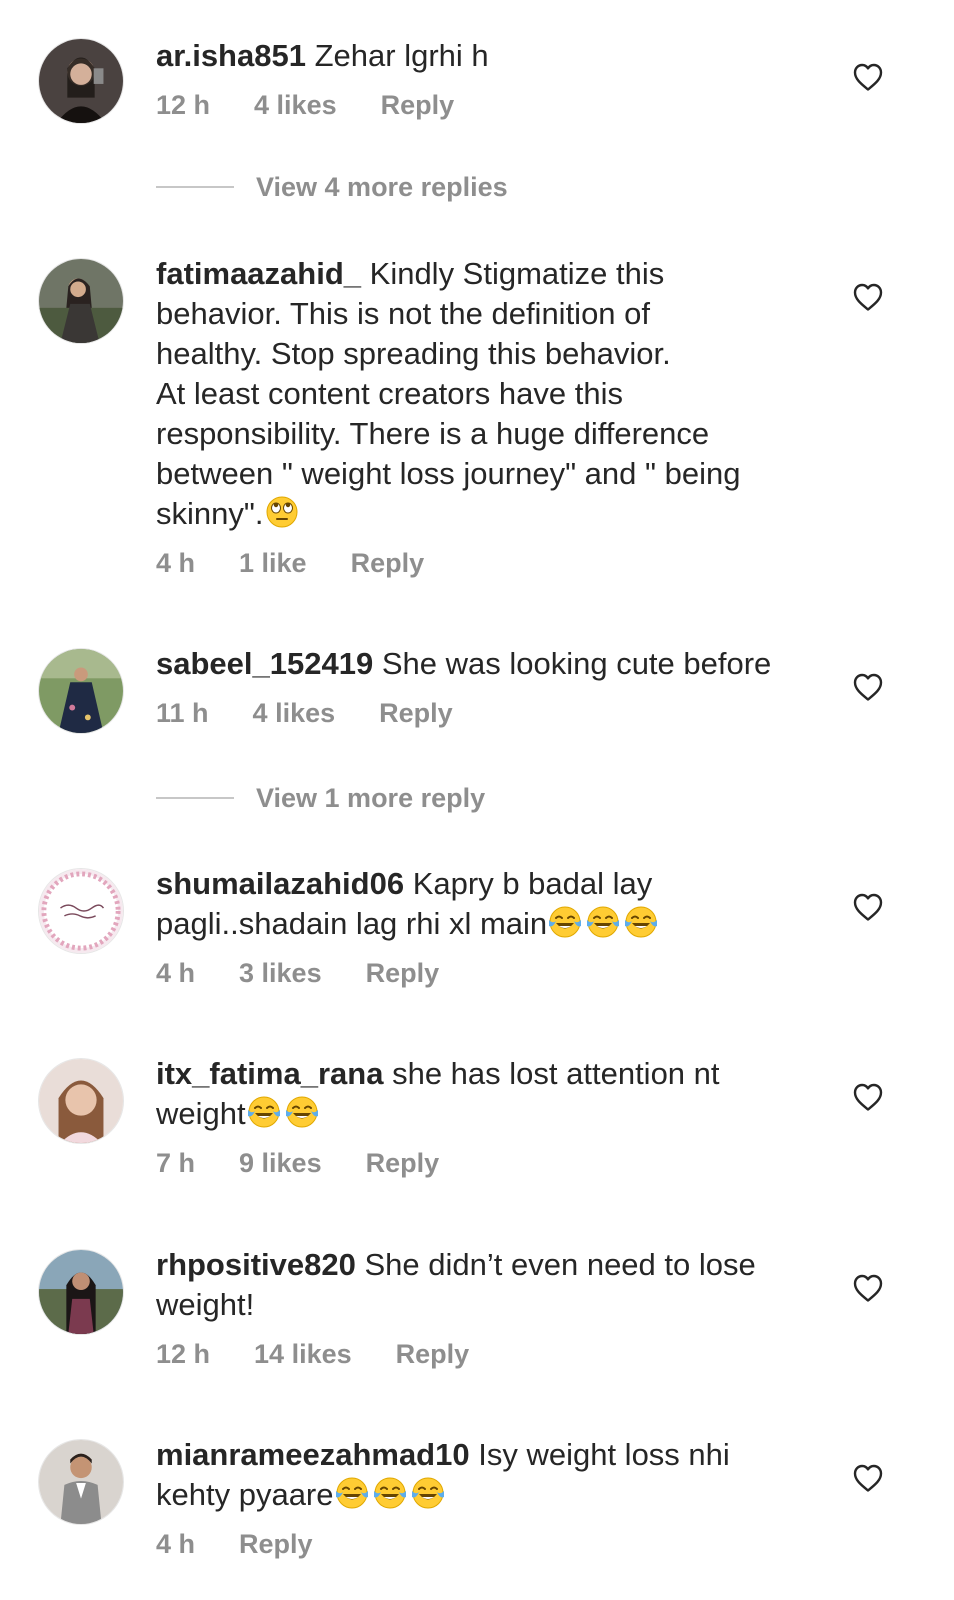 Image resolution: width=954 pixels, height=1600 pixels. I want to click on comment-content-line: kehty pyaare, so click(245, 1494).